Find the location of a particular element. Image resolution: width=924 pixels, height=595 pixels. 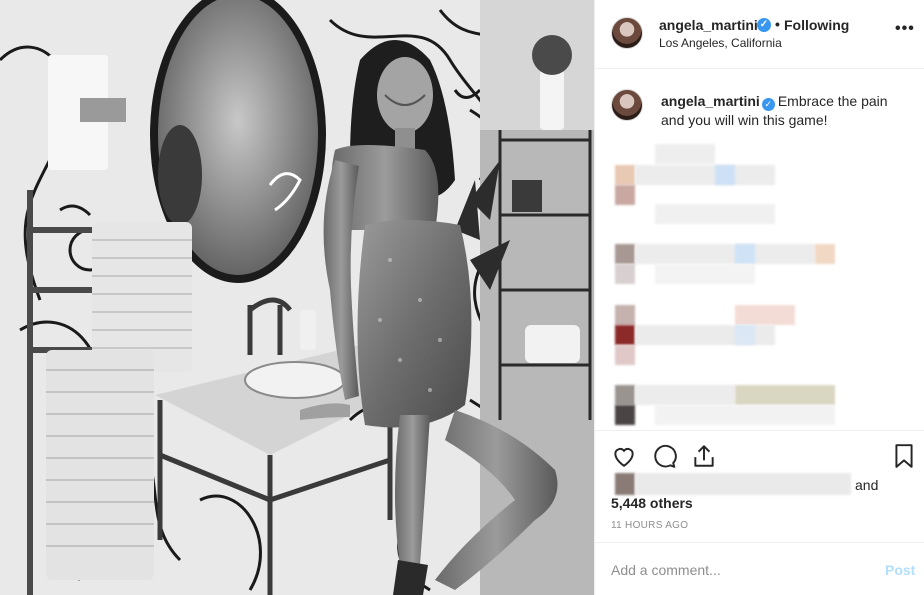

author-username: angela_martini is located at coordinates (708, 25).